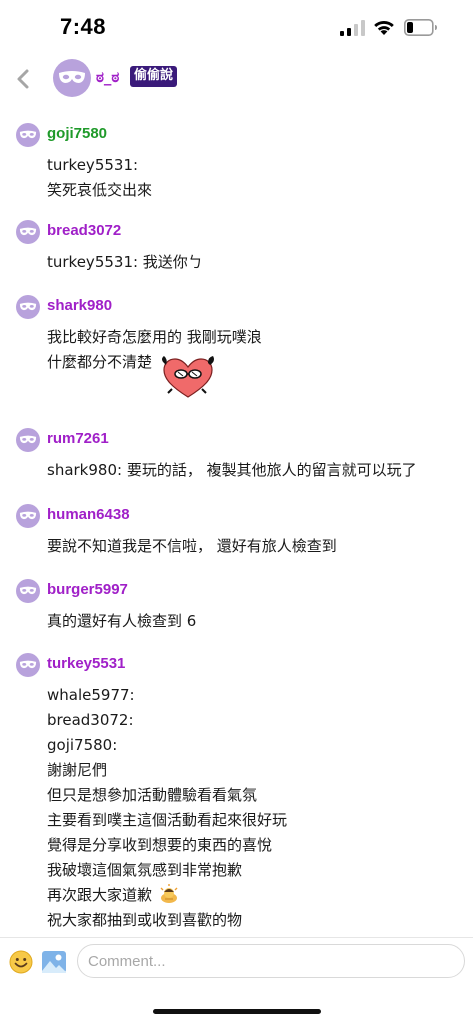 Image resolution: width=473 pixels, height=1024 pixels. Describe the element at coordinates (271, 961) in the screenshot. I see `comment-input` at that location.